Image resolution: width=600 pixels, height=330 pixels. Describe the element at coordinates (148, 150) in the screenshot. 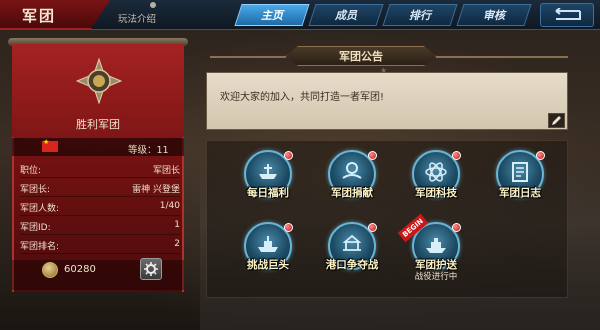

I see `legion-level: 等级：11` at that location.